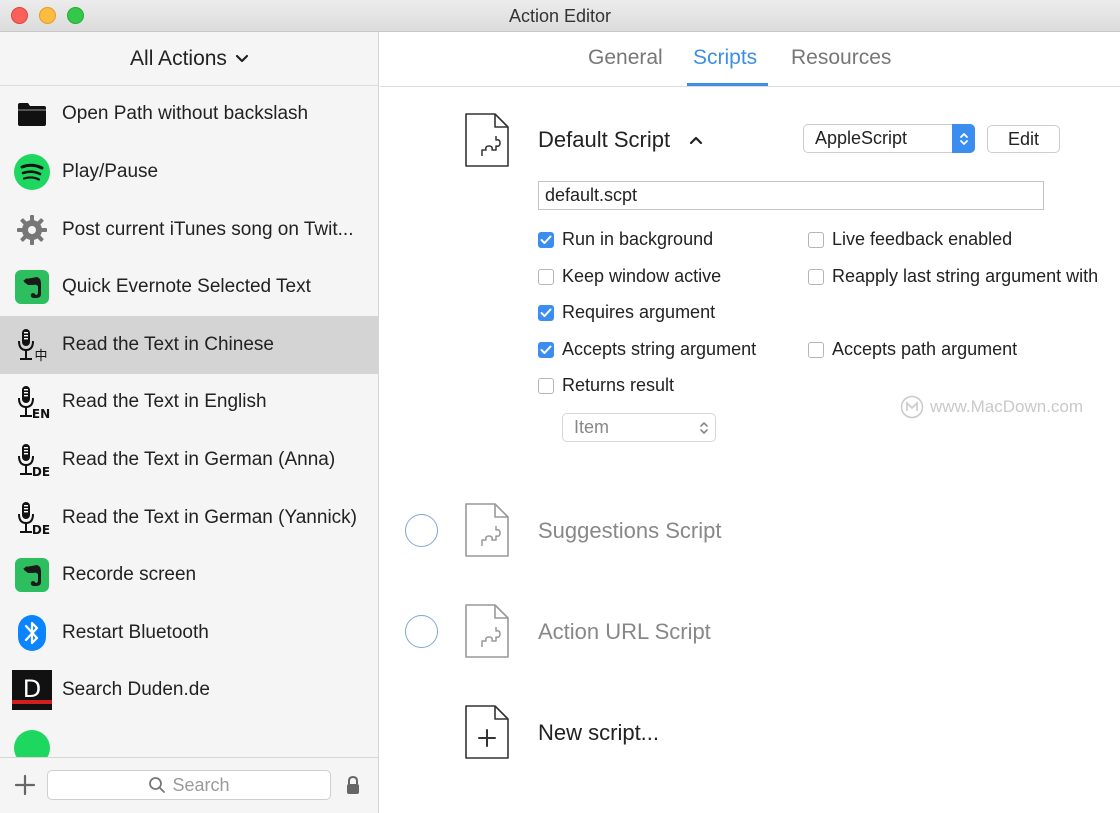 The height and width of the screenshot is (813, 1120). What do you see at coordinates (185, 114) in the screenshot?
I see `list-item-label: Open Path without backslash` at bounding box center [185, 114].